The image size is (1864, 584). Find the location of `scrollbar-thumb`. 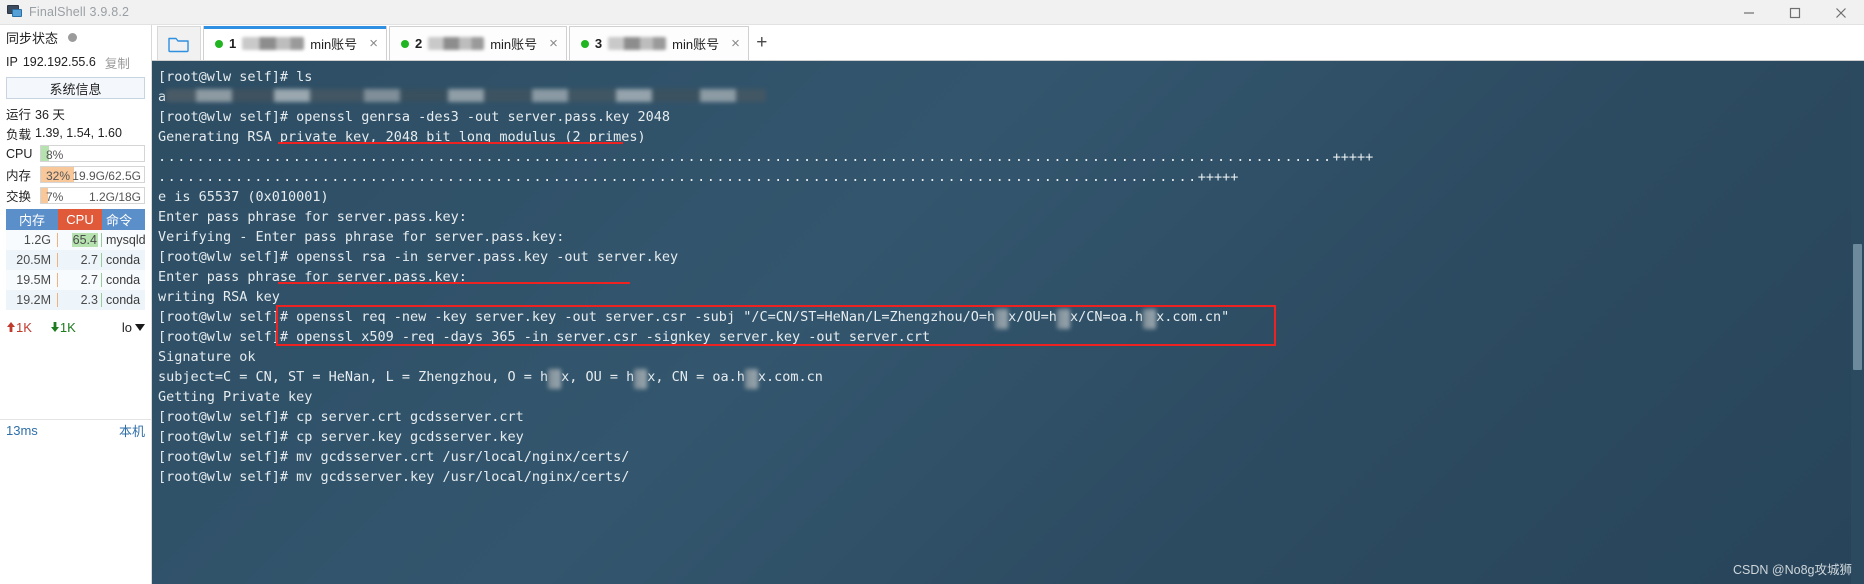

scrollbar-thumb is located at coordinates (1857, 307).